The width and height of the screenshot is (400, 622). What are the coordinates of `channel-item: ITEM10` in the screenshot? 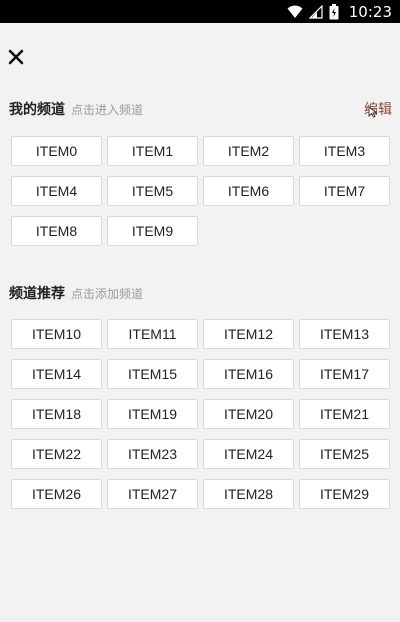 It's located at (56, 334).